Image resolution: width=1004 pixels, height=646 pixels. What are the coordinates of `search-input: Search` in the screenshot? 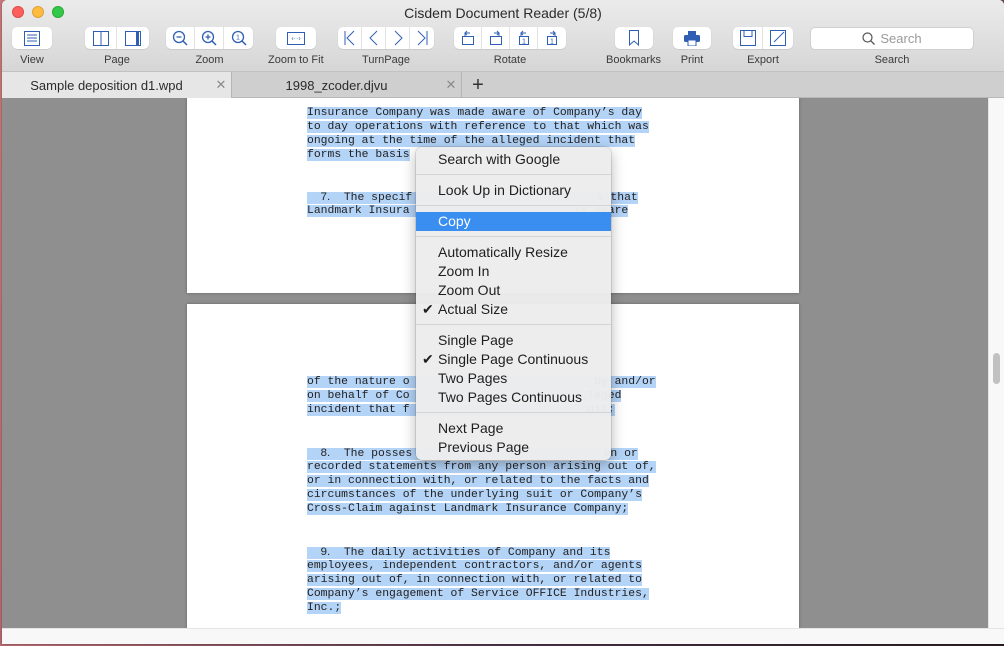 It's located at (892, 38).